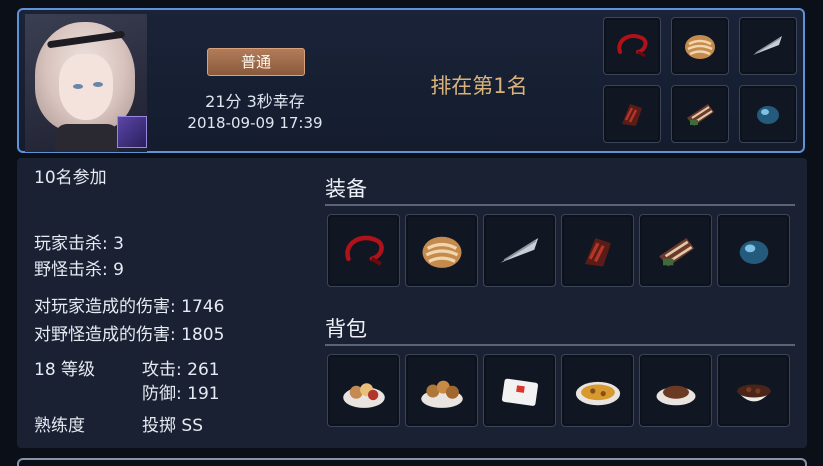  I want to click on monster-kills: 野怪击杀: 9, so click(79, 270).